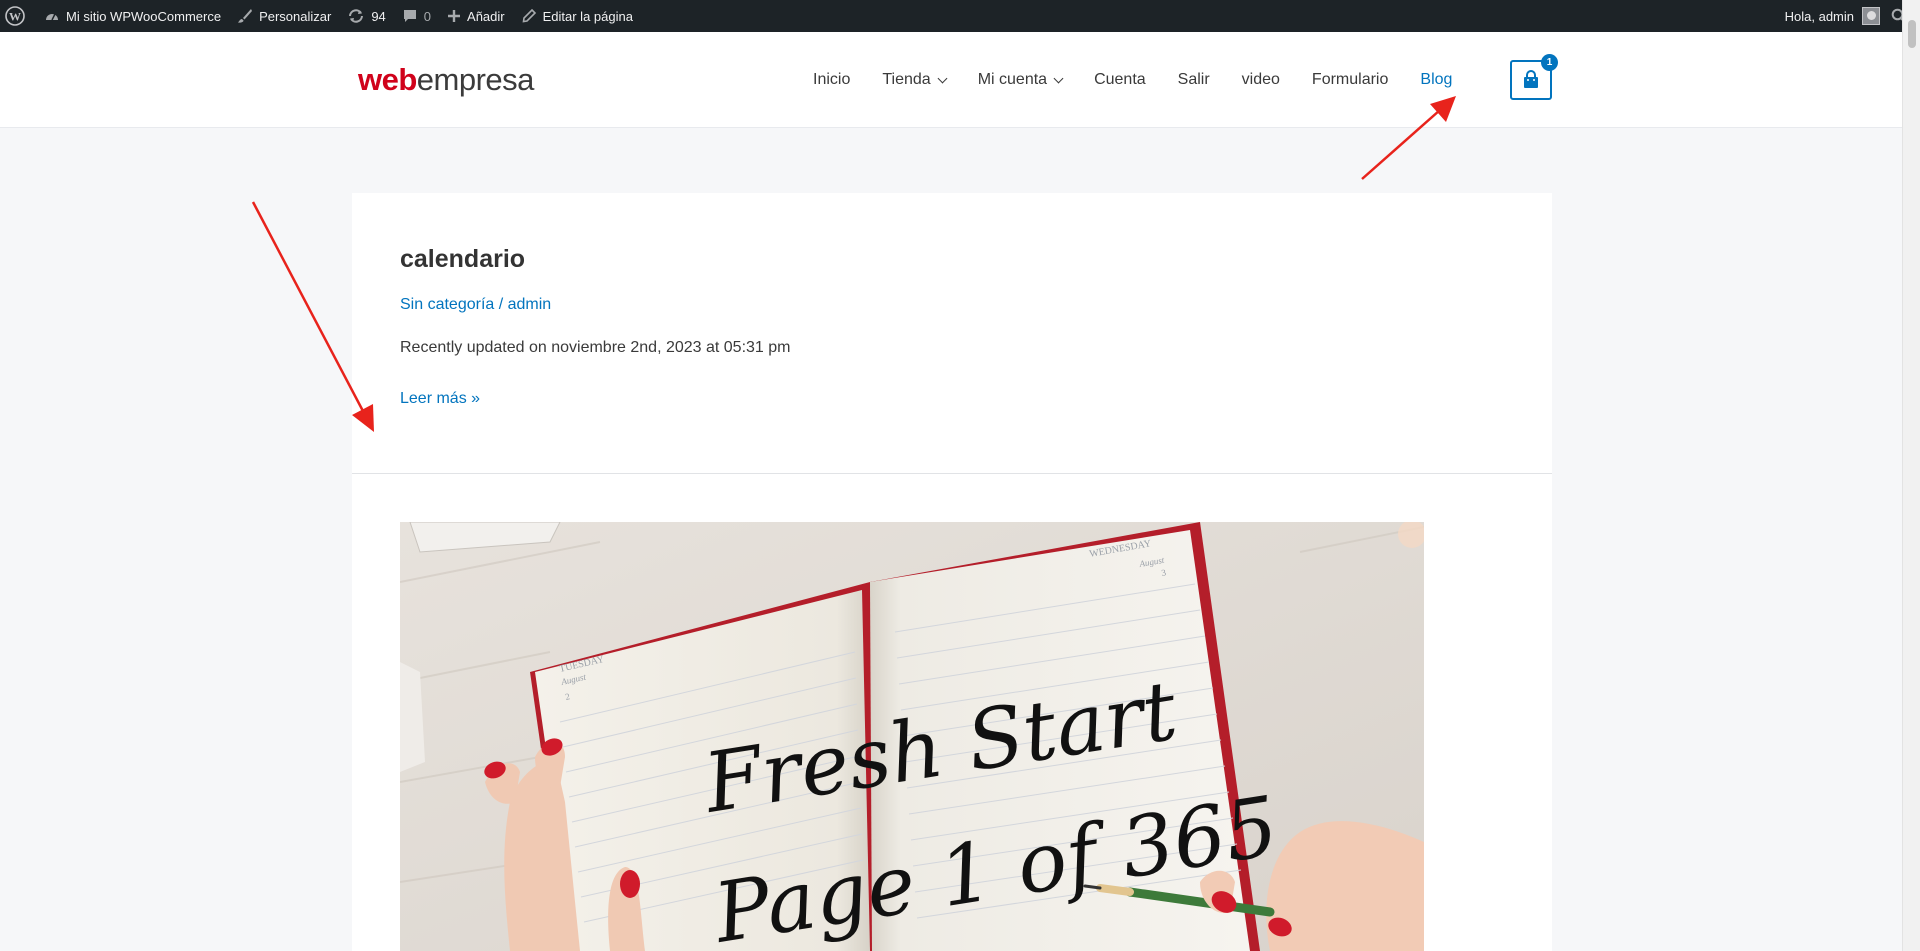  What do you see at coordinates (1408, 138) in the screenshot?
I see `arrow-to-blog` at bounding box center [1408, 138].